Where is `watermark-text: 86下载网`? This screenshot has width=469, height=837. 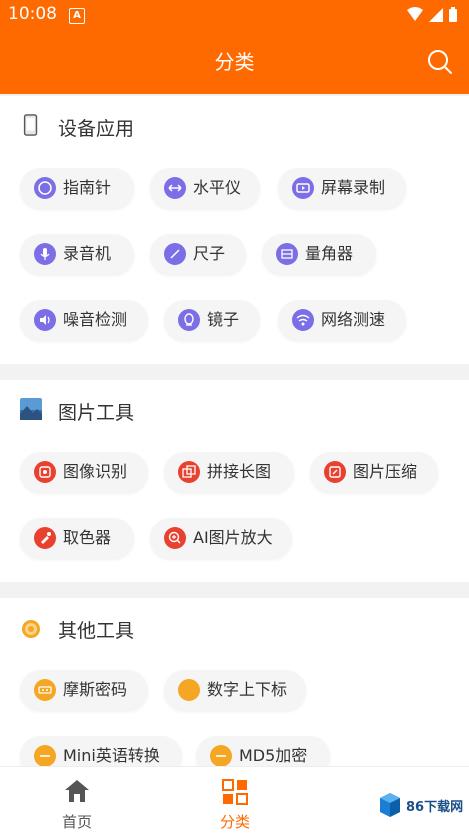
watermark-text: 86下载网 is located at coordinates (435, 807).